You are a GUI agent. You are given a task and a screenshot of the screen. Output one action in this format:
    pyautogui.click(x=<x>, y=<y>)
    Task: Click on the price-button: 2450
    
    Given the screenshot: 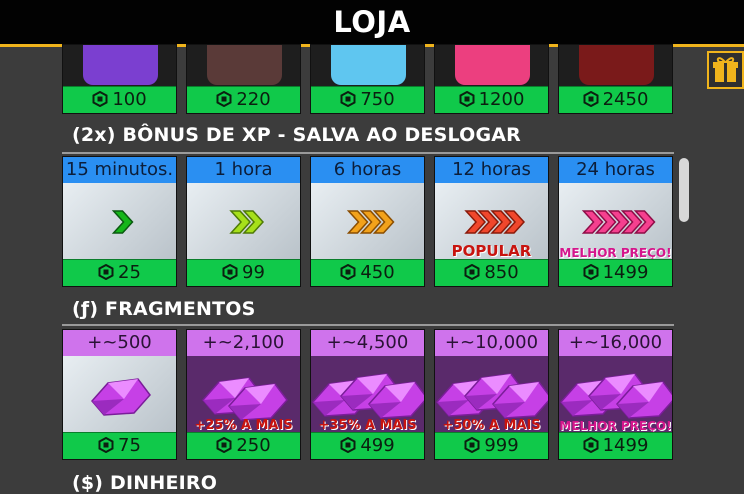 What is the action you would take?
    pyautogui.click(x=615, y=99)
    